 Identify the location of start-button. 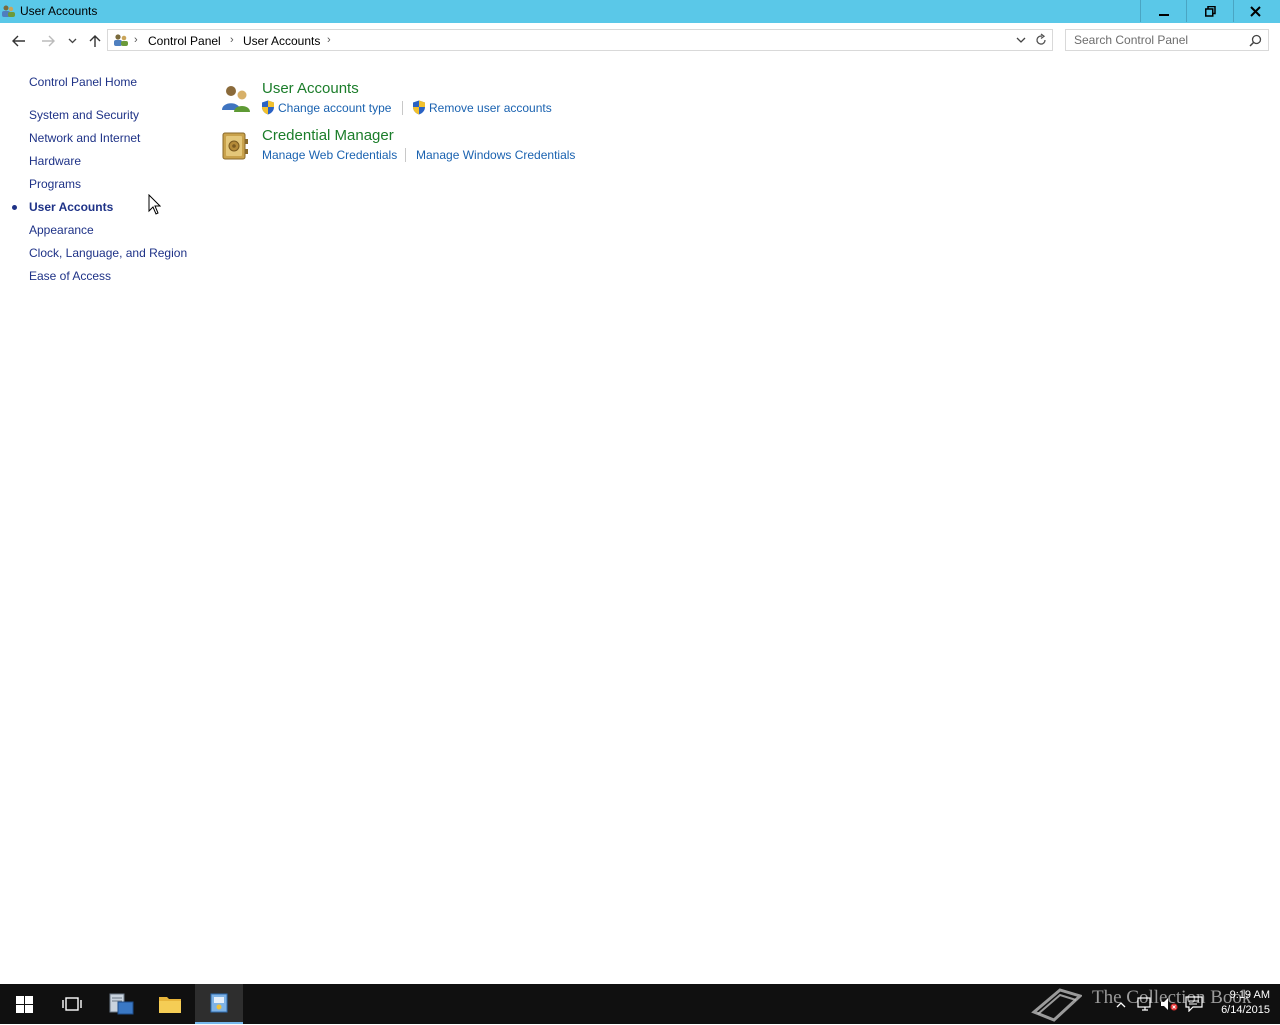
(24, 1004).